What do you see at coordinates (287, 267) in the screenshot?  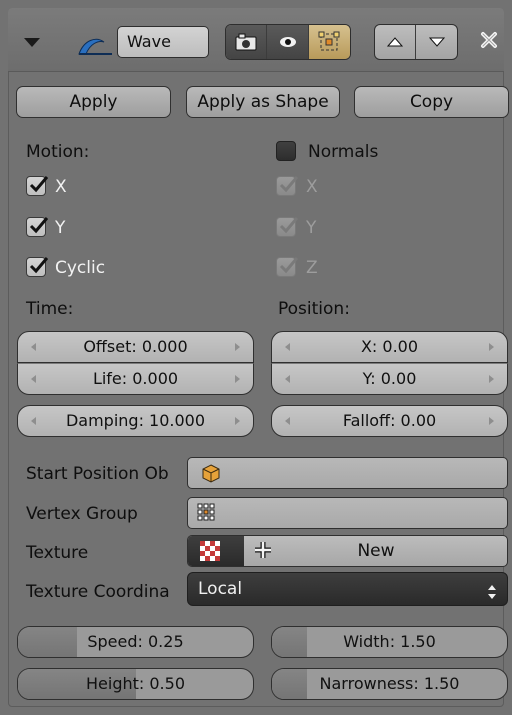 I see `normals-z-checkbox` at bounding box center [287, 267].